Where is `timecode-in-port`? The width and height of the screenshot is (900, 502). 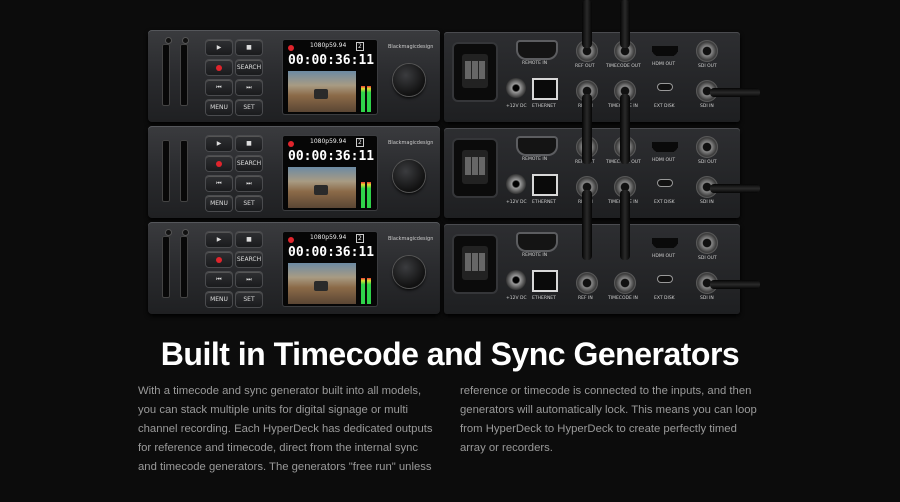 timecode-in-port is located at coordinates (625, 283).